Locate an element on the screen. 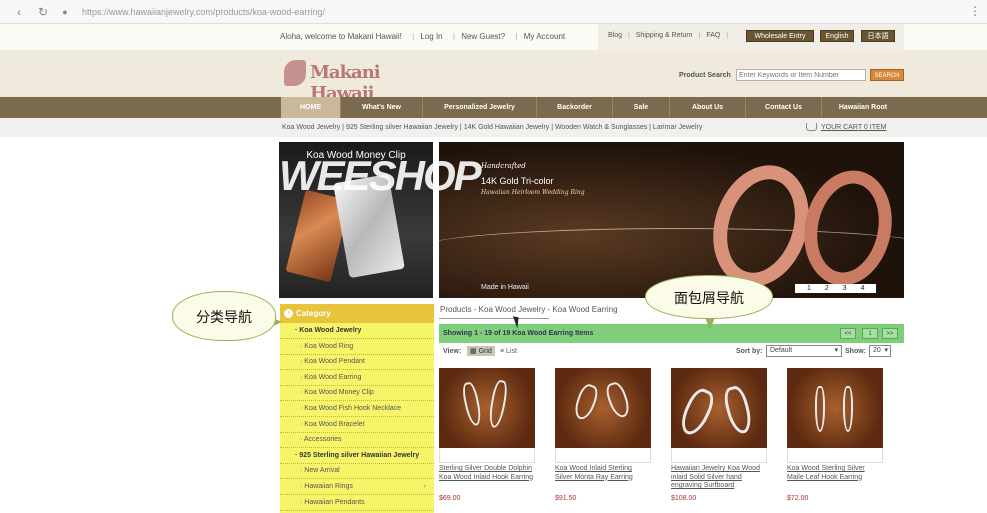 The height and width of the screenshot is (513, 987). product-price: $69.00 is located at coordinates (450, 498).